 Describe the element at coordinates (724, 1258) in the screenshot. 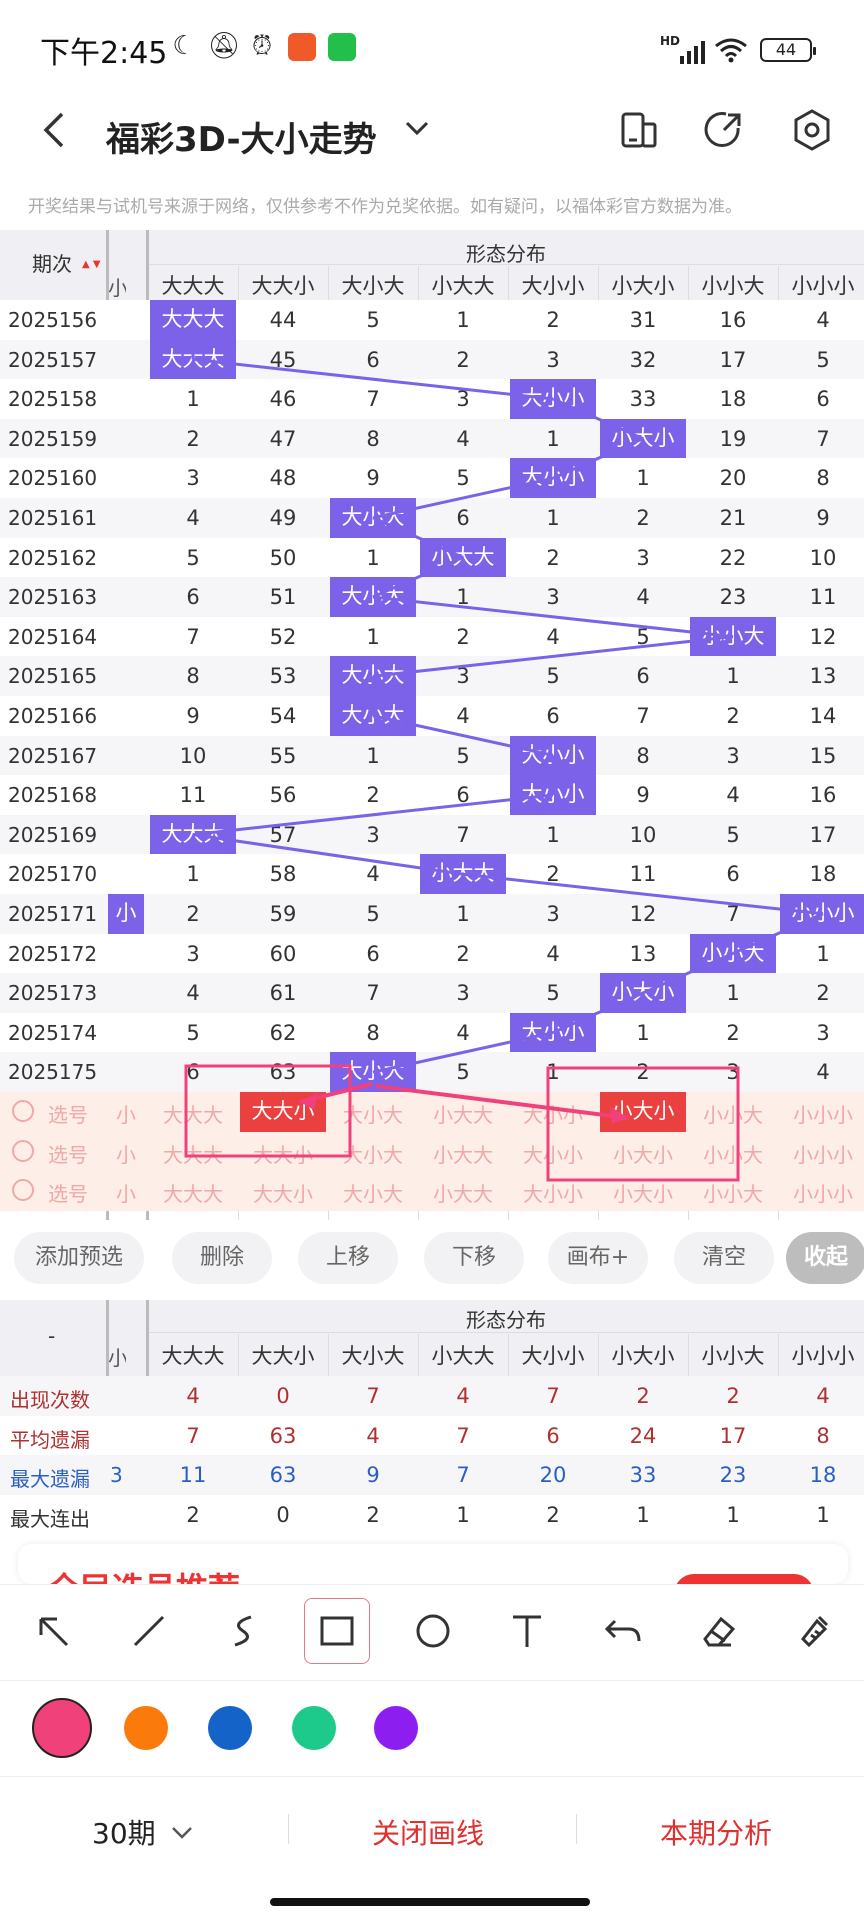

I see `action-button: 清空` at that location.